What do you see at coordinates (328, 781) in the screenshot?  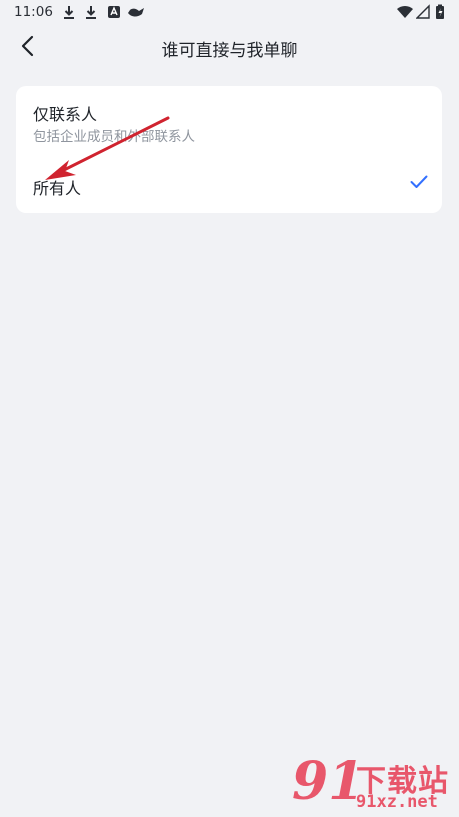 I see `watermark-logo: 91` at bounding box center [328, 781].